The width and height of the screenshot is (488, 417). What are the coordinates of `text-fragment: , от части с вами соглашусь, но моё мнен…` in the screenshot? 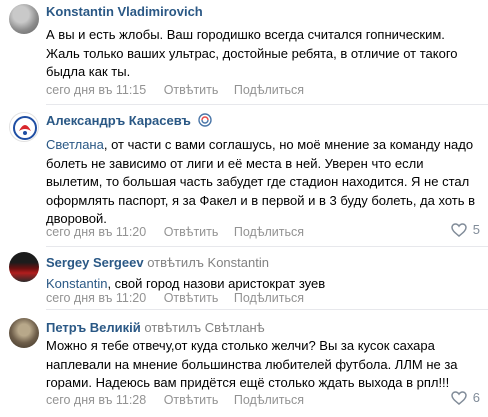 It's located at (288, 144).